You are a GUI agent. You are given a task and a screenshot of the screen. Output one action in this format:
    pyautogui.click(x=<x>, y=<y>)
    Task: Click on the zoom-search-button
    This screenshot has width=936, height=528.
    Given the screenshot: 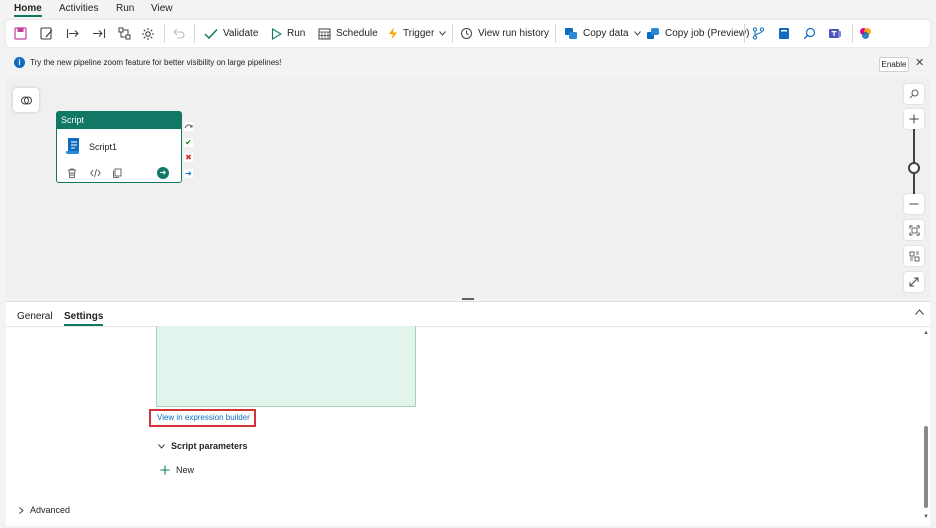 What is the action you would take?
    pyautogui.click(x=914, y=94)
    